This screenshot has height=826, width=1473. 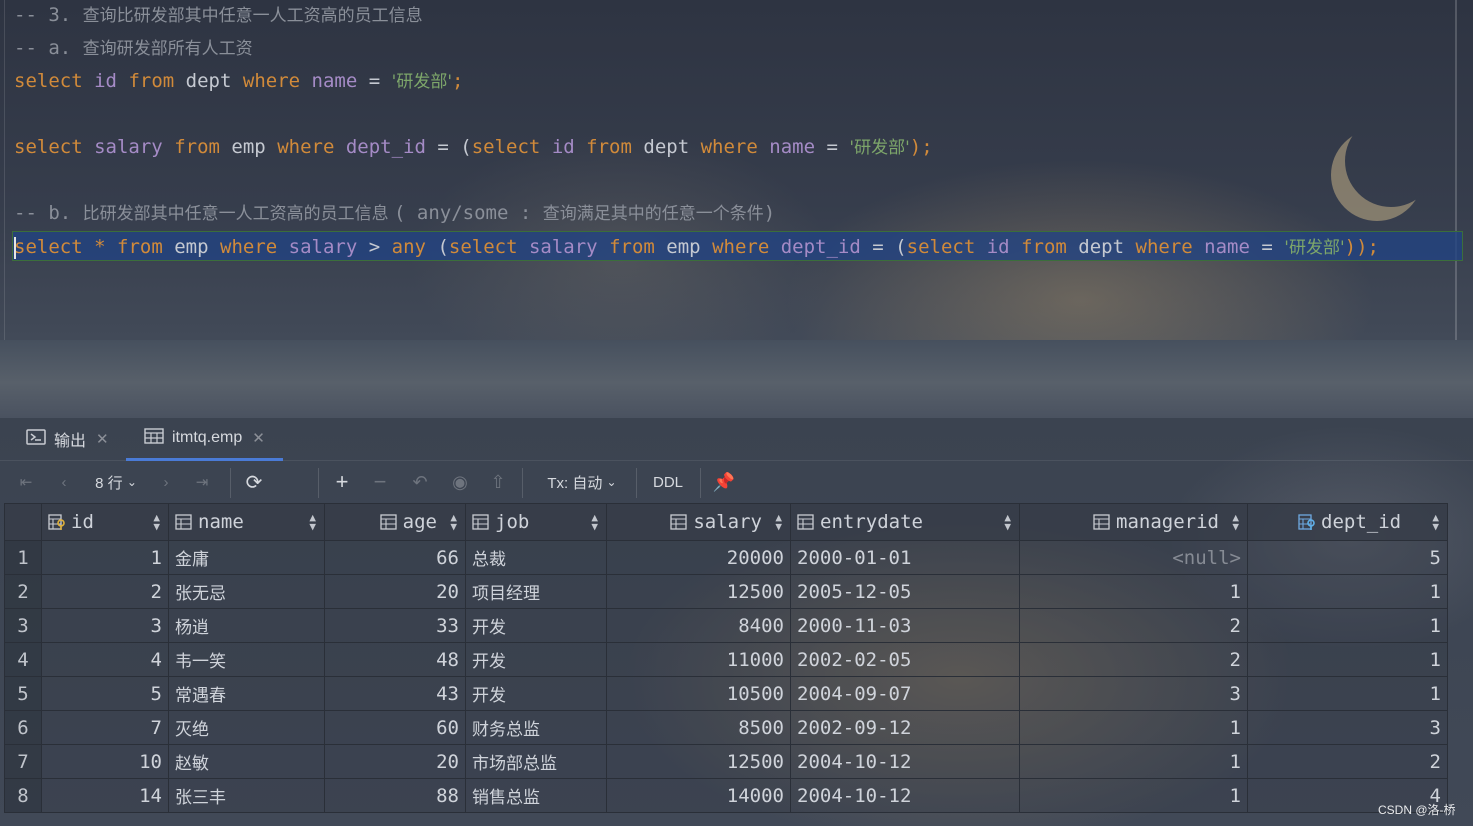 I want to click on cell-id: 7, so click(x=105, y=727).